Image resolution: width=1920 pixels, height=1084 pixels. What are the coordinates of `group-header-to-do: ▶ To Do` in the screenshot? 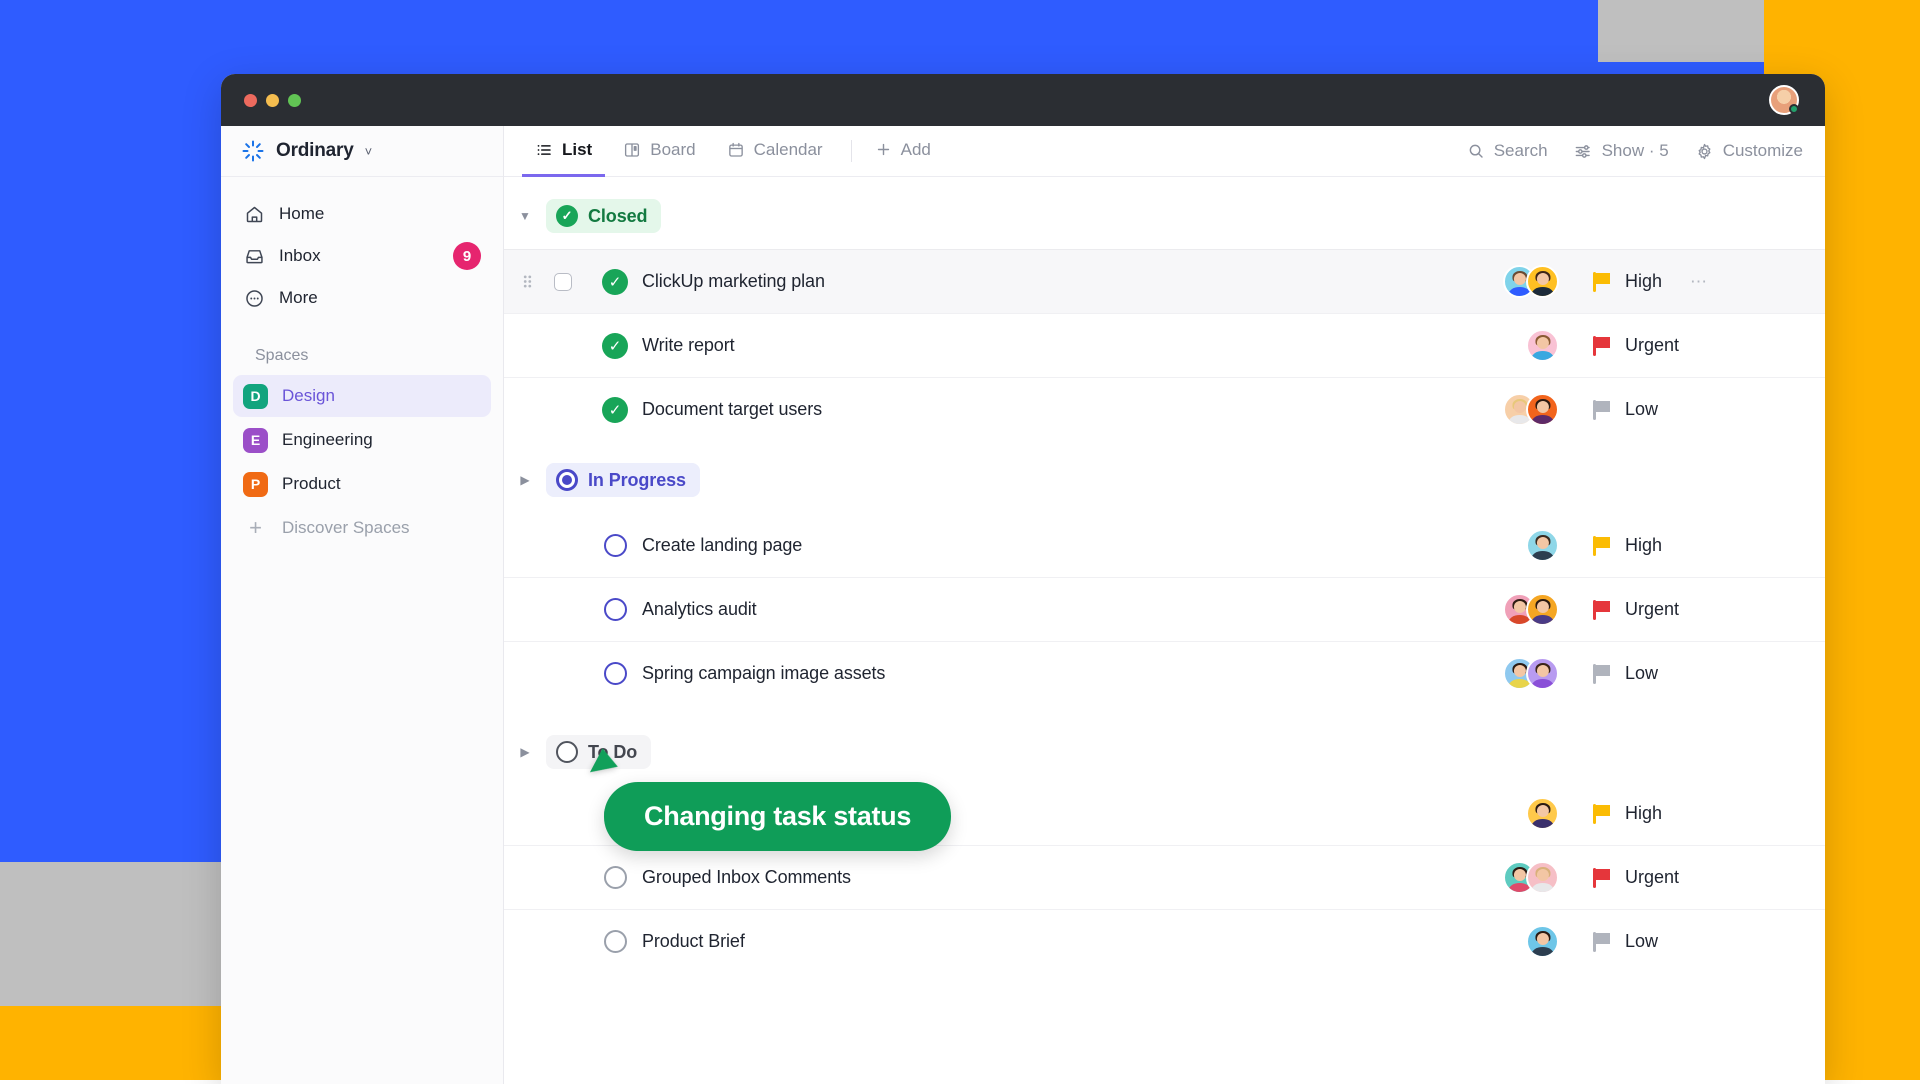 It's located at (1164, 743).